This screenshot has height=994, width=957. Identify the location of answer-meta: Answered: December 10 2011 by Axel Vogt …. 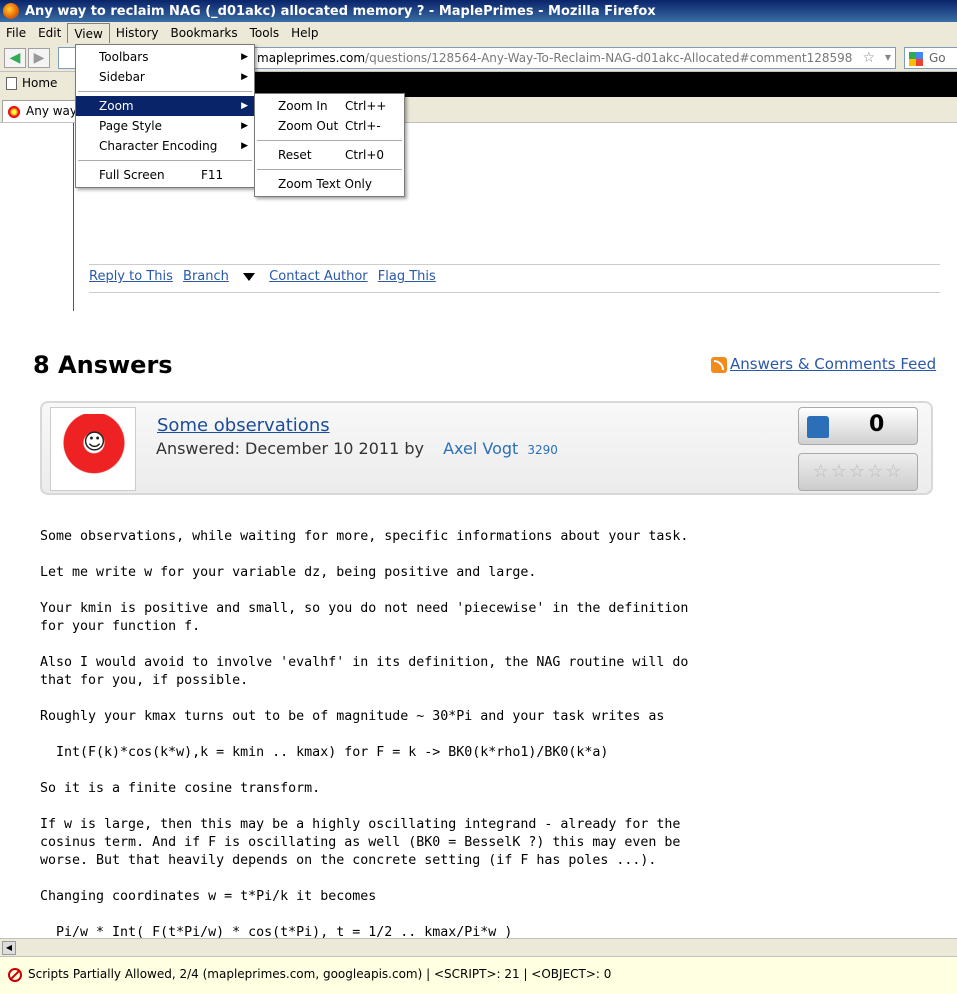
(357, 448).